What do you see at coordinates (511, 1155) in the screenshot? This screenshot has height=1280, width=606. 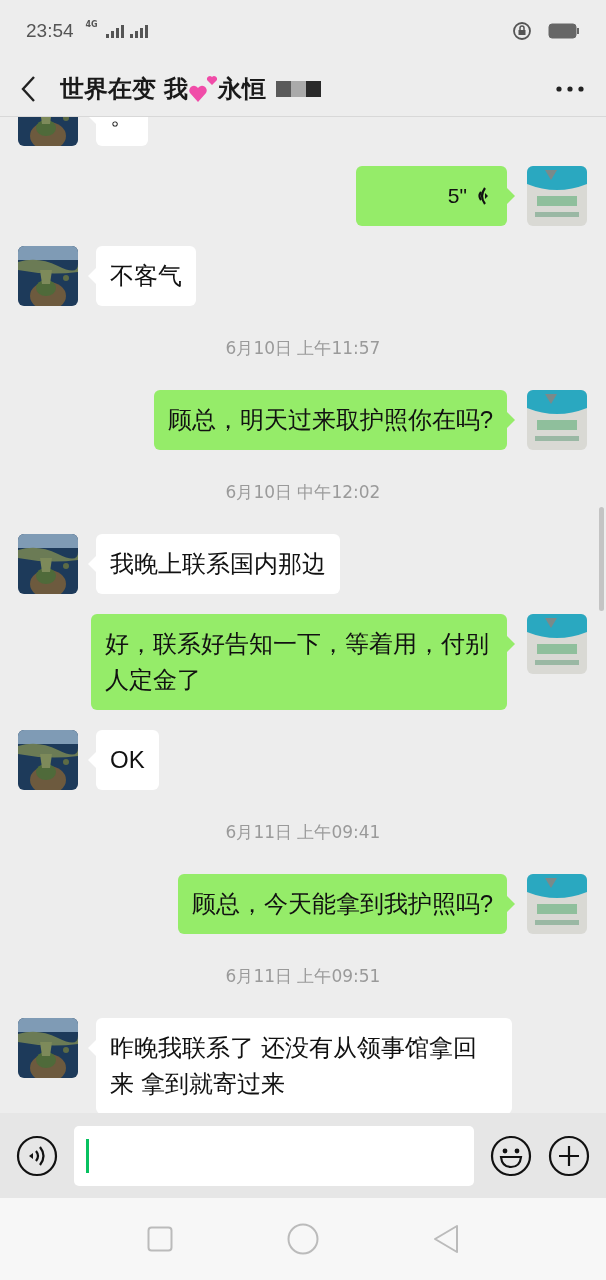 I see `emoji-icon` at bounding box center [511, 1155].